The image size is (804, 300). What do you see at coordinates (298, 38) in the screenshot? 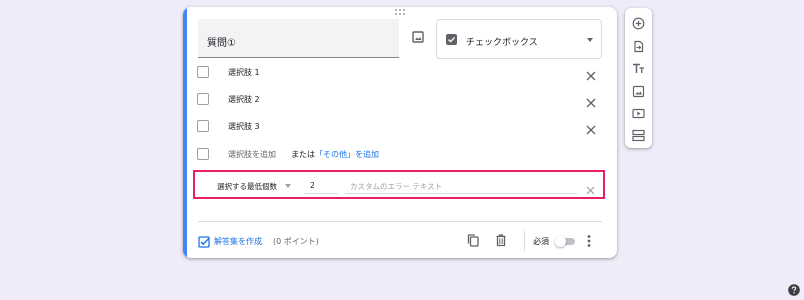
I see `question-title-input: 質問①` at bounding box center [298, 38].